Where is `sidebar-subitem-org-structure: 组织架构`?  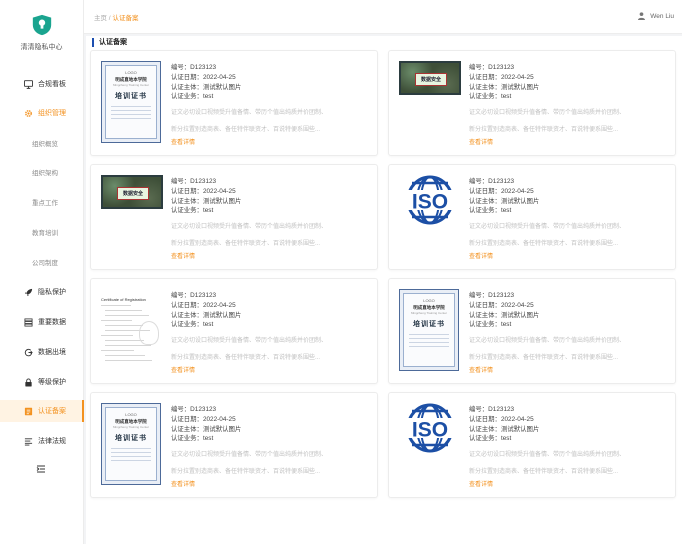 sidebar-subitem-org-structure: 组织架构 is located at coordinates (42, 172).